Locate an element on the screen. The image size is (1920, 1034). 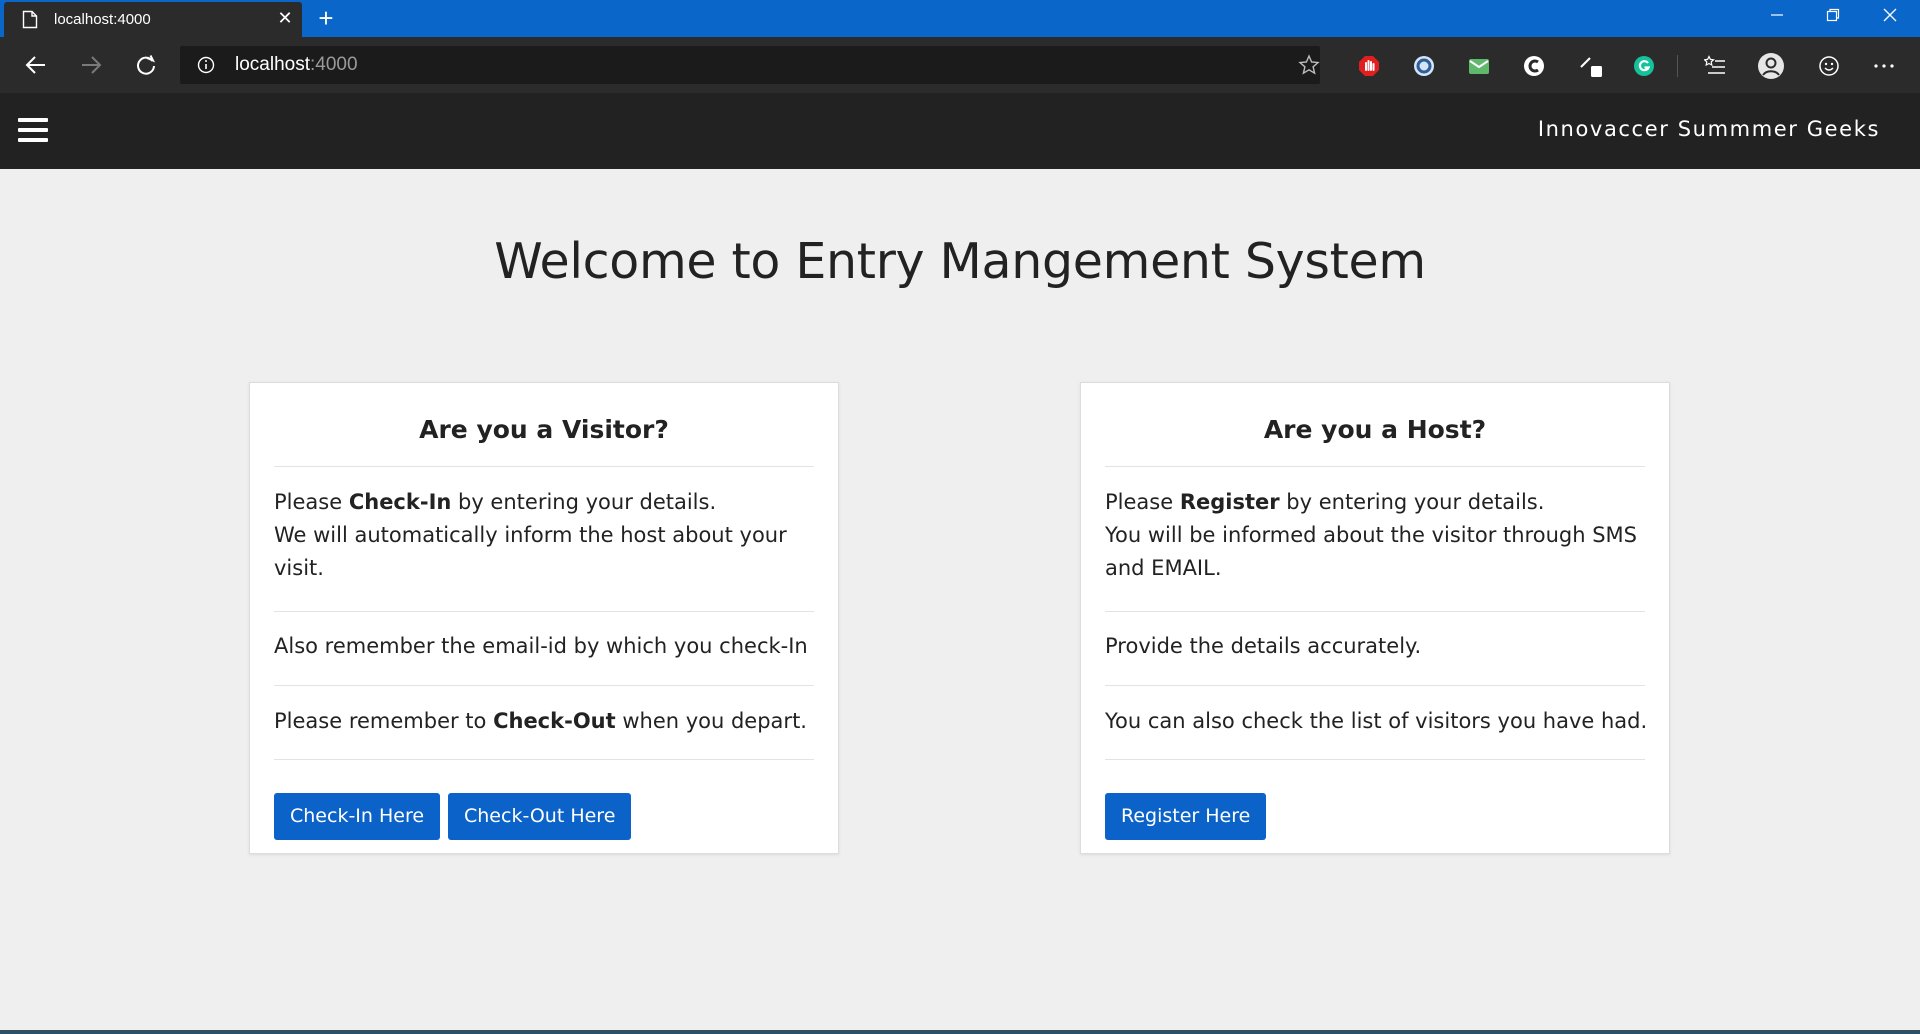
visitor-card-title: Are you a Visitor? is located at coordinates (544, 429).